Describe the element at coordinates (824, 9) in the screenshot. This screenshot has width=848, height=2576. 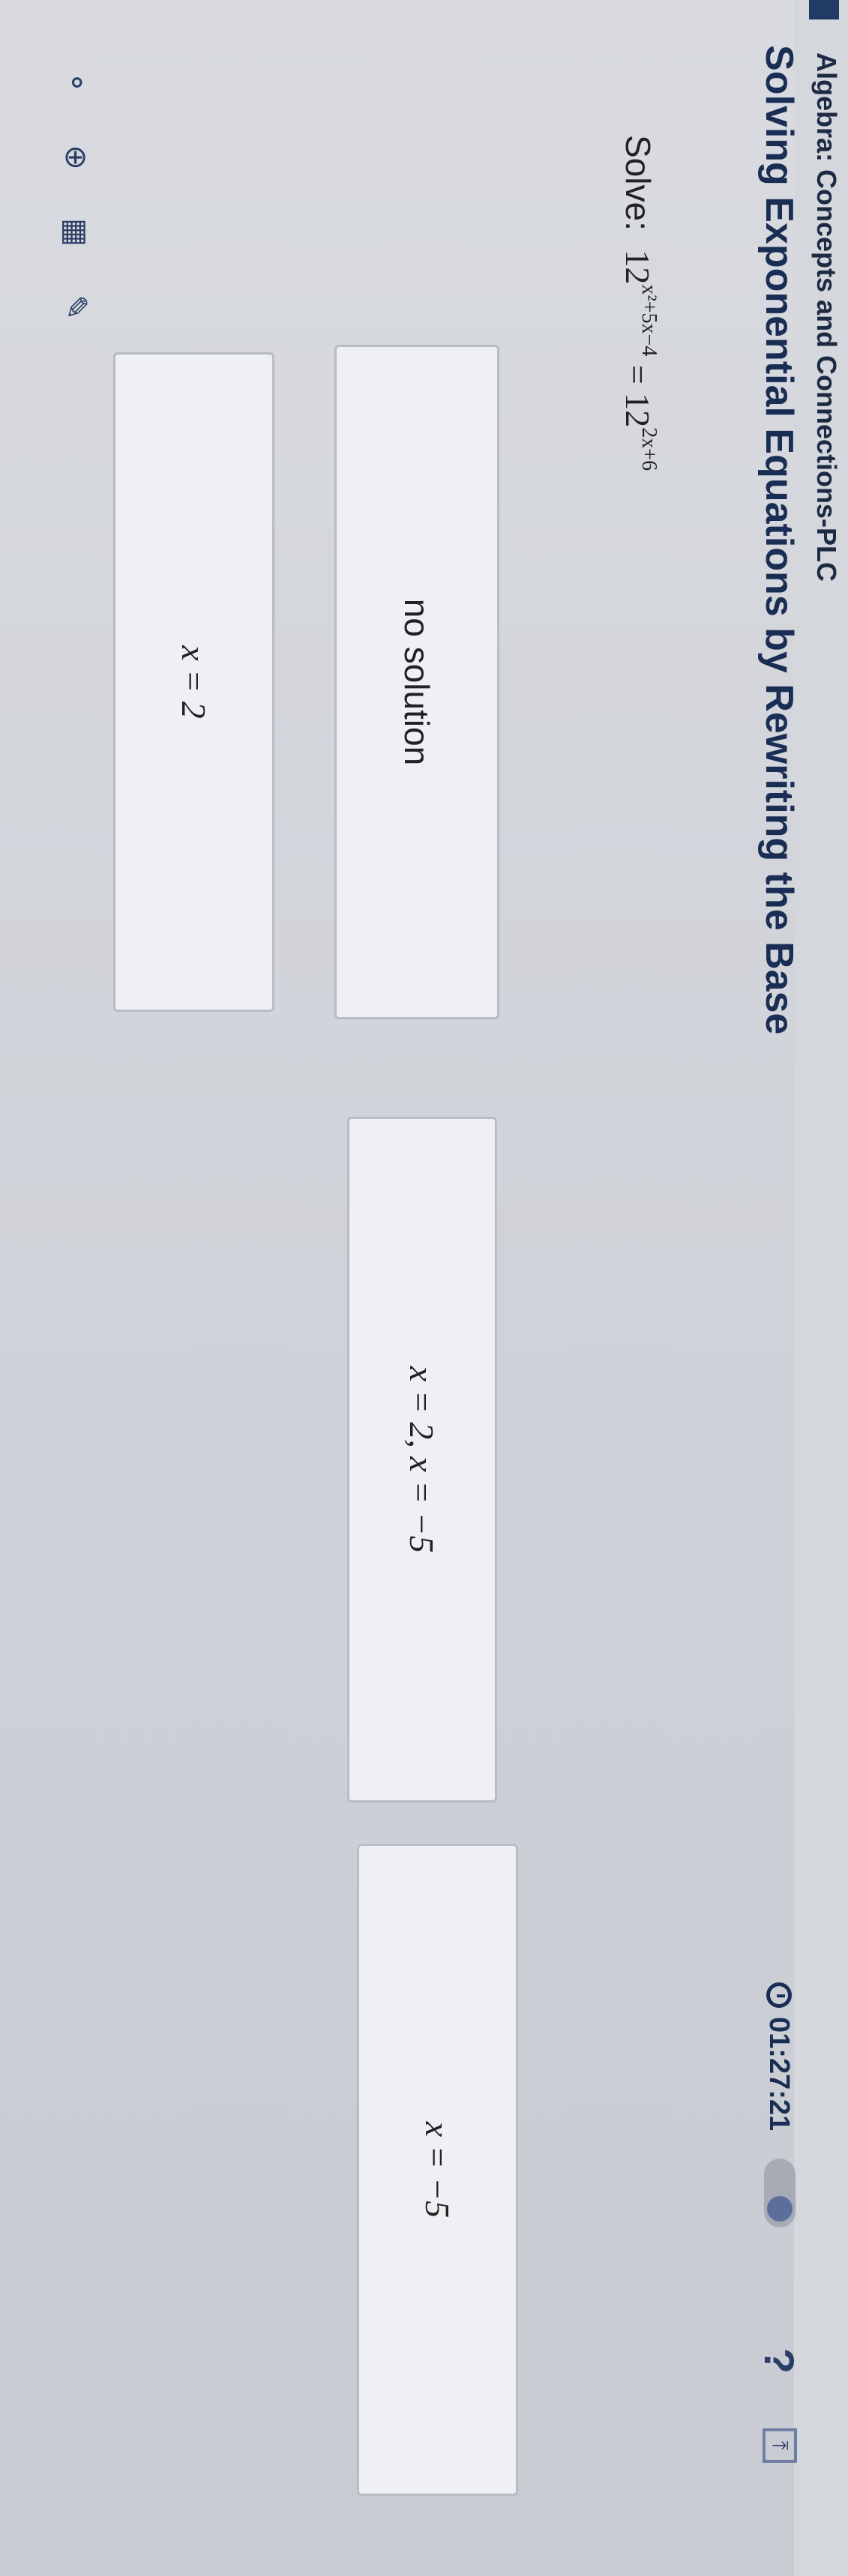
I see `menu-icon` at that location.